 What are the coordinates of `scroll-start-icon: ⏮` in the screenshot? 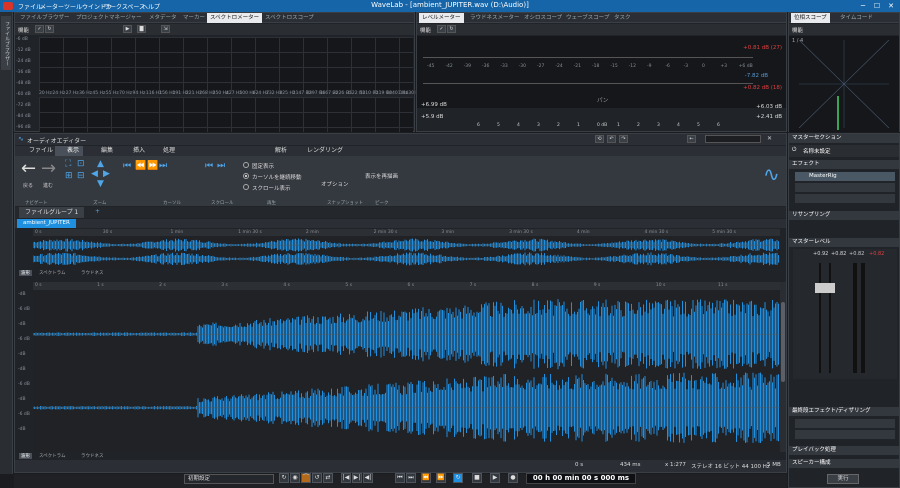 It's located at (209, 166).